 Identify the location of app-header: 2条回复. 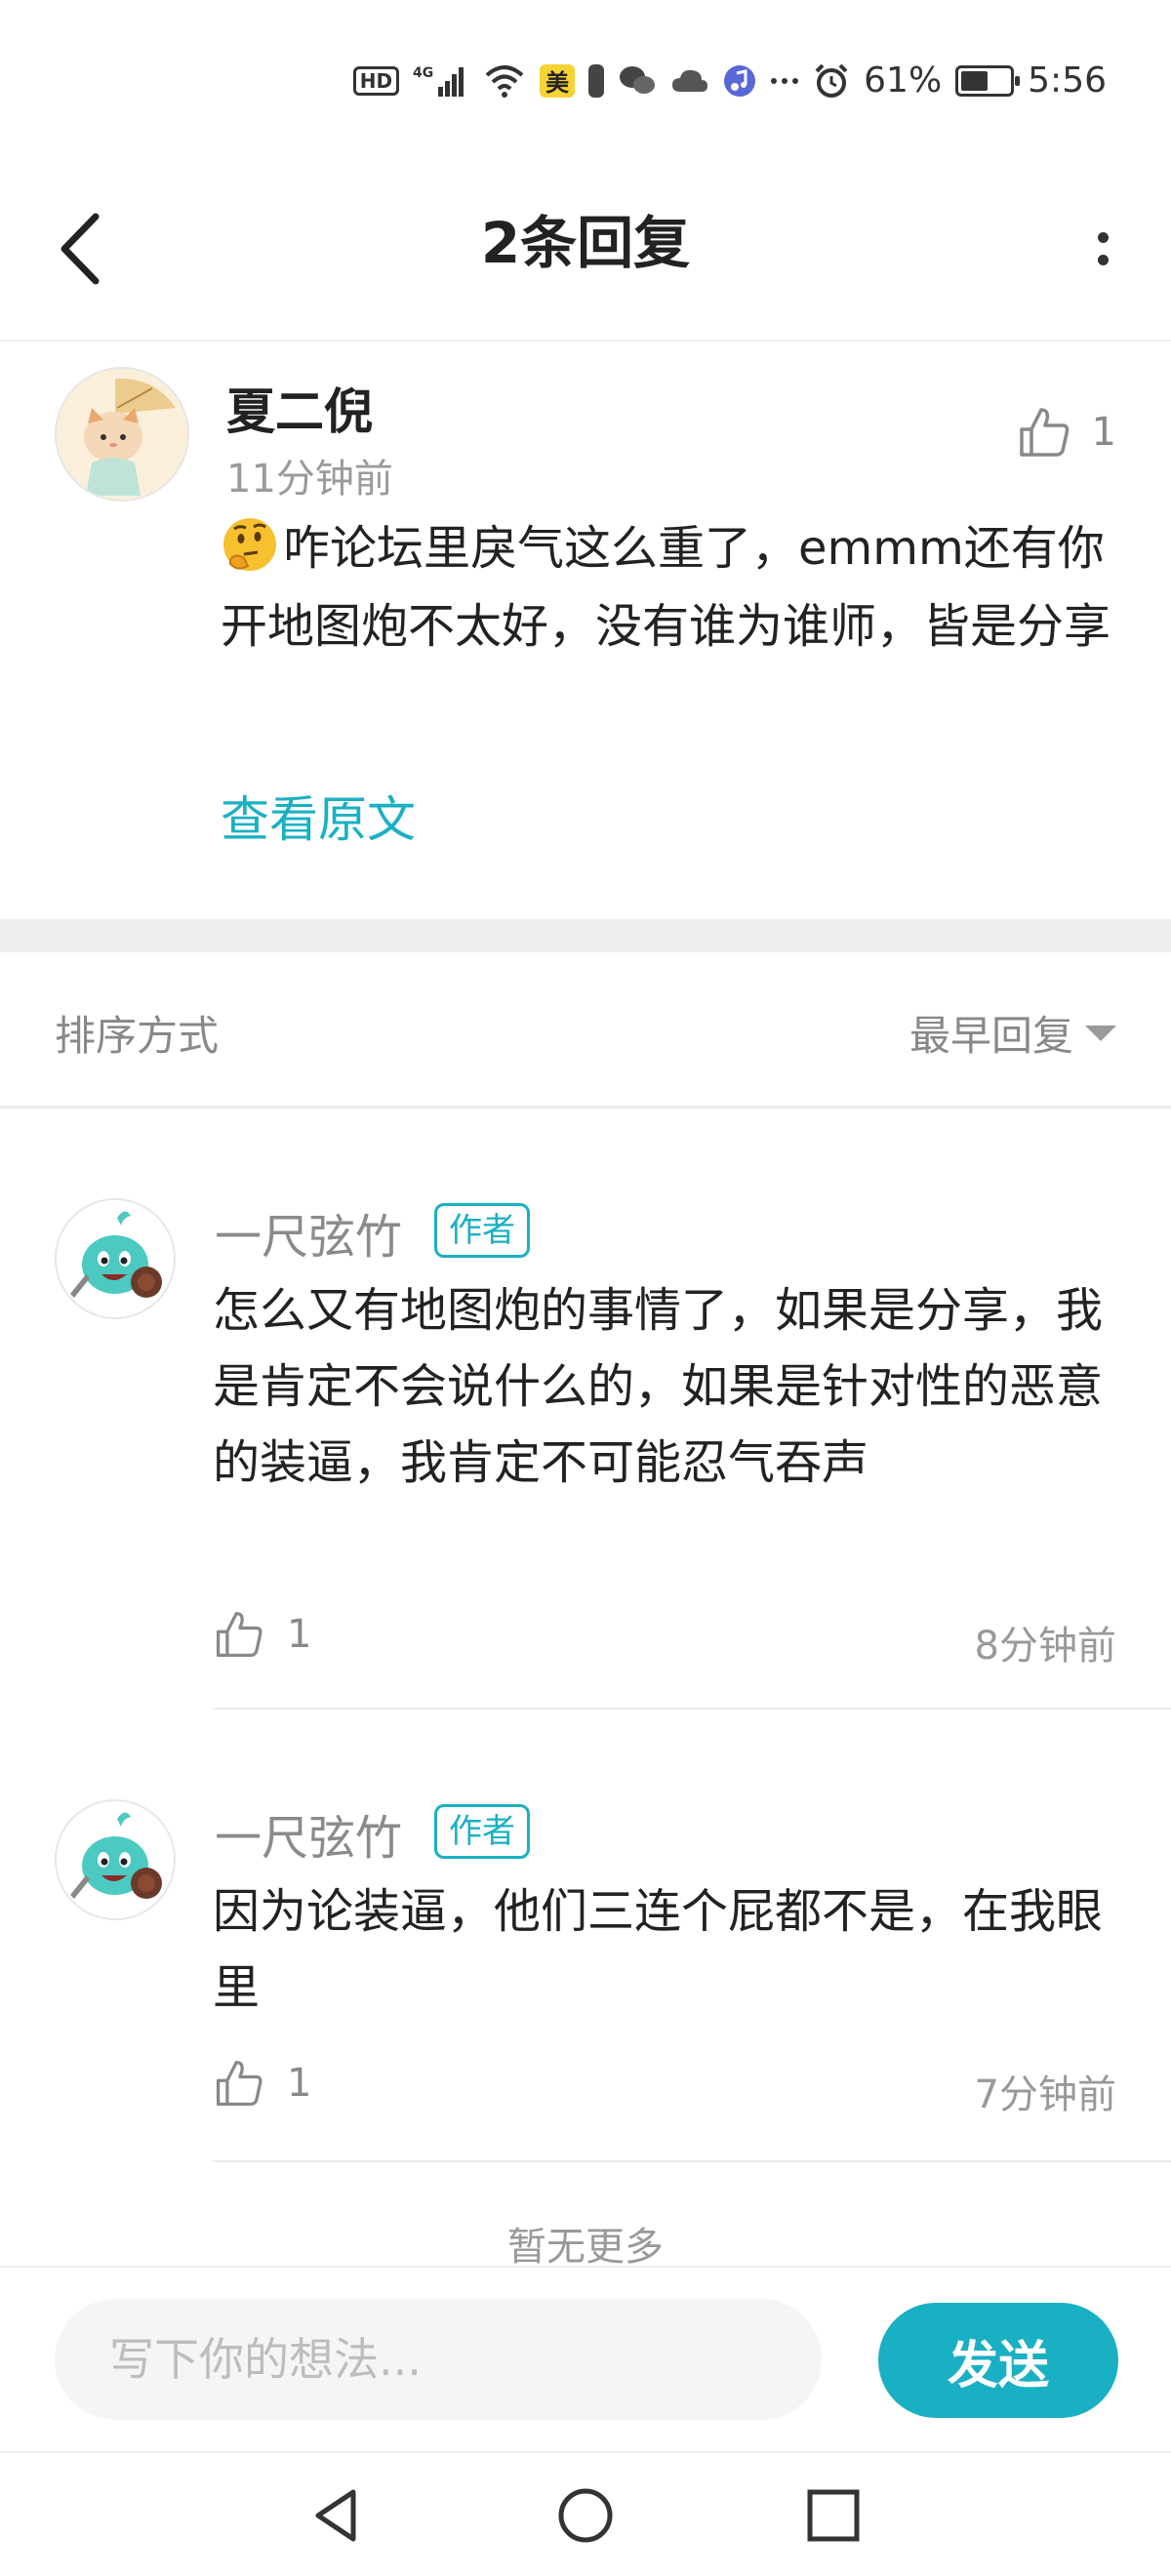
(585, 254).